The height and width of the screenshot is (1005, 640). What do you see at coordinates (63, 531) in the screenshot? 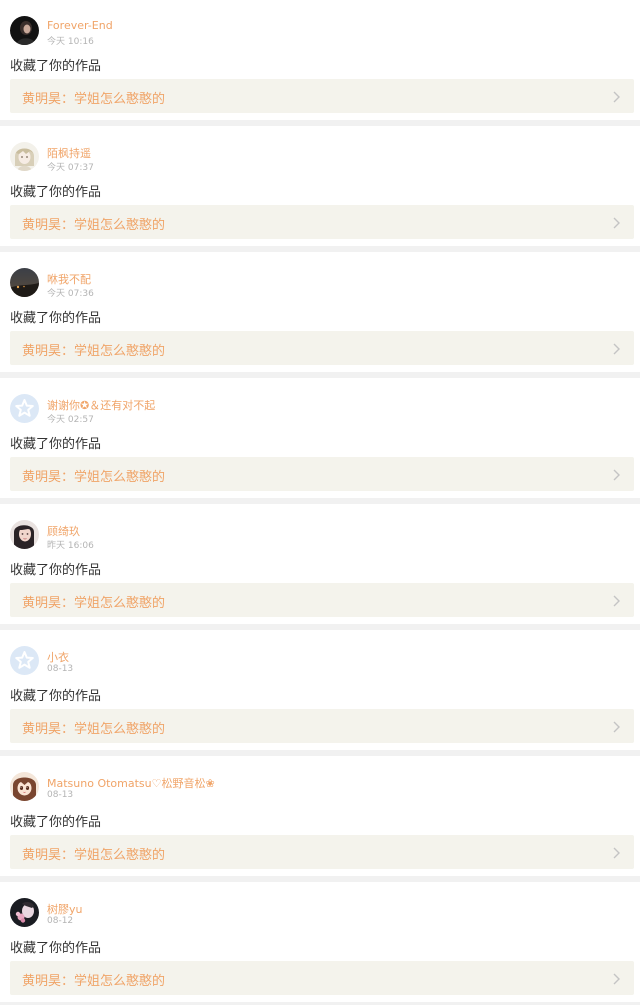
I see `username: 顾绮玖` at bounding box center [63, 531].